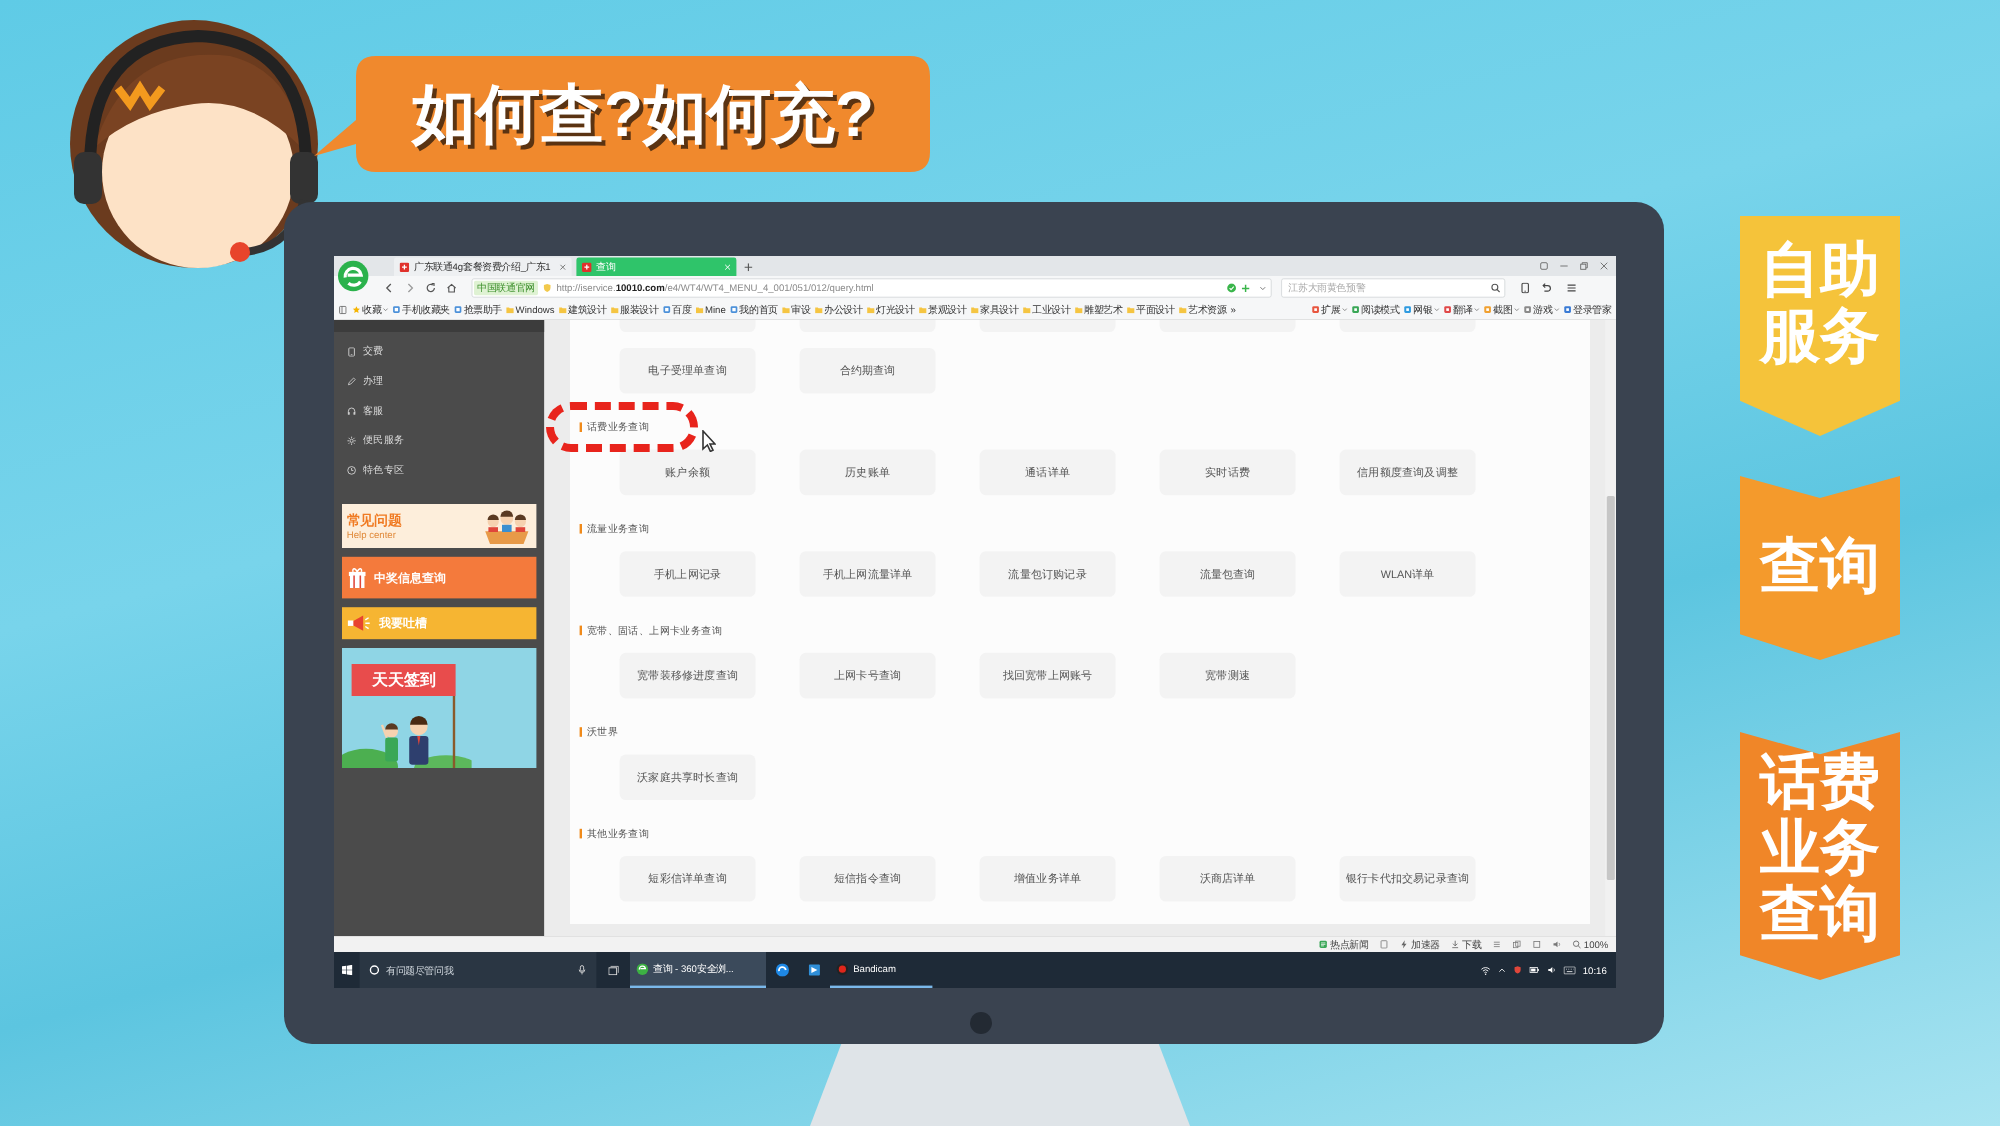  What do you see at coordinates (356, 309) in the screenshot?
I see `star-icon` at bounding box center [356, 309].